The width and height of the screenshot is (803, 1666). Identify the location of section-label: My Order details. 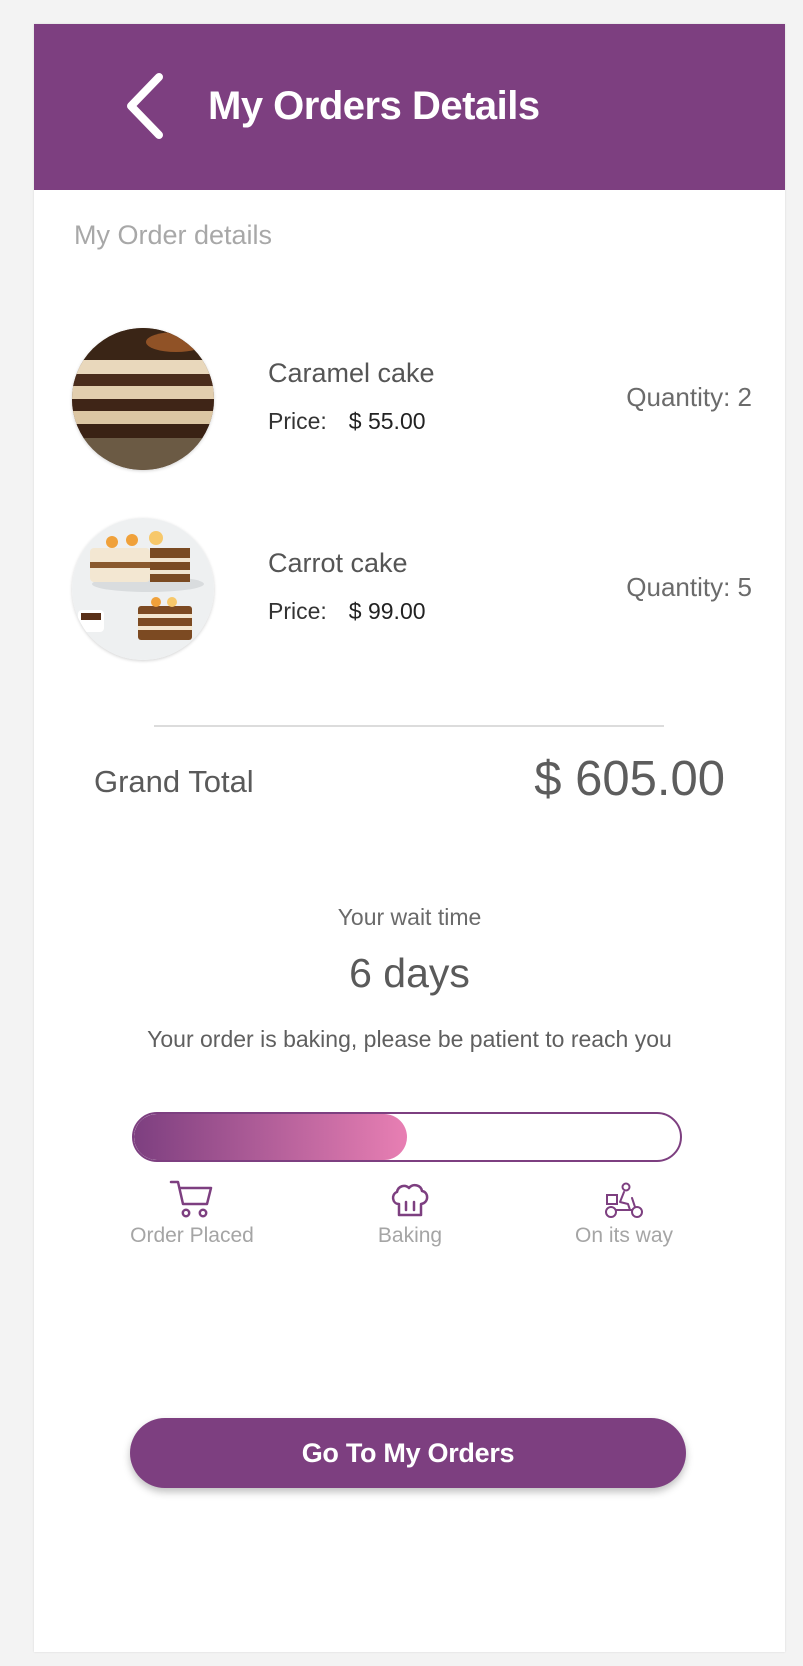
(173, 235).